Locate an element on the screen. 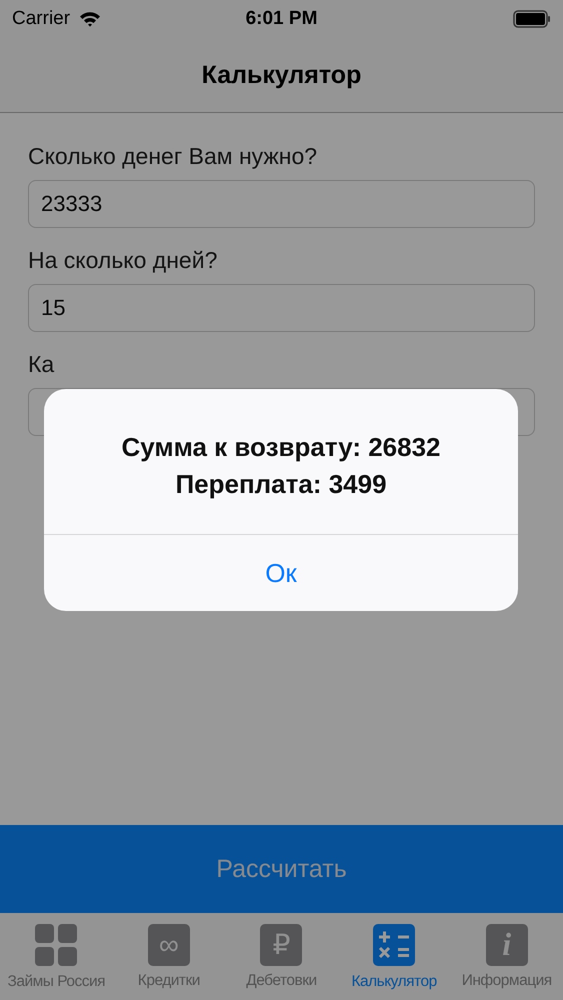 The image size is (563, 1000). field-label: На сколько дней? is located at coordinates (123, 260).